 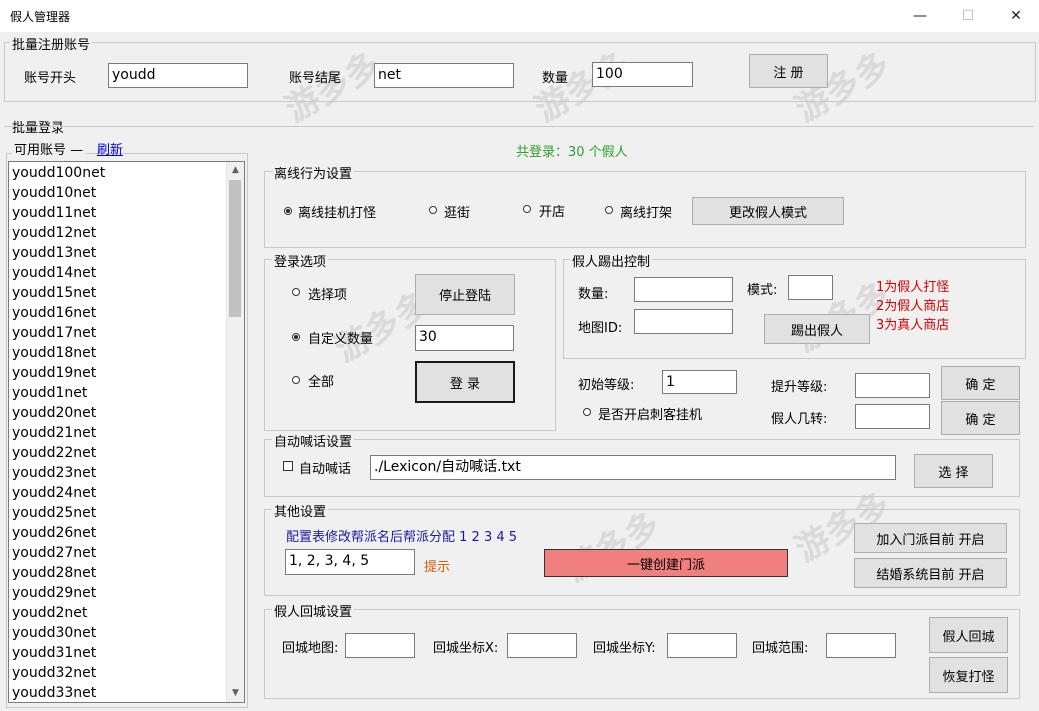 What do you see at coordinates (930, 538) in the screenshot?
I see `join-guild-button: 加入门派目前 开启` at bounding box center [930, 538].